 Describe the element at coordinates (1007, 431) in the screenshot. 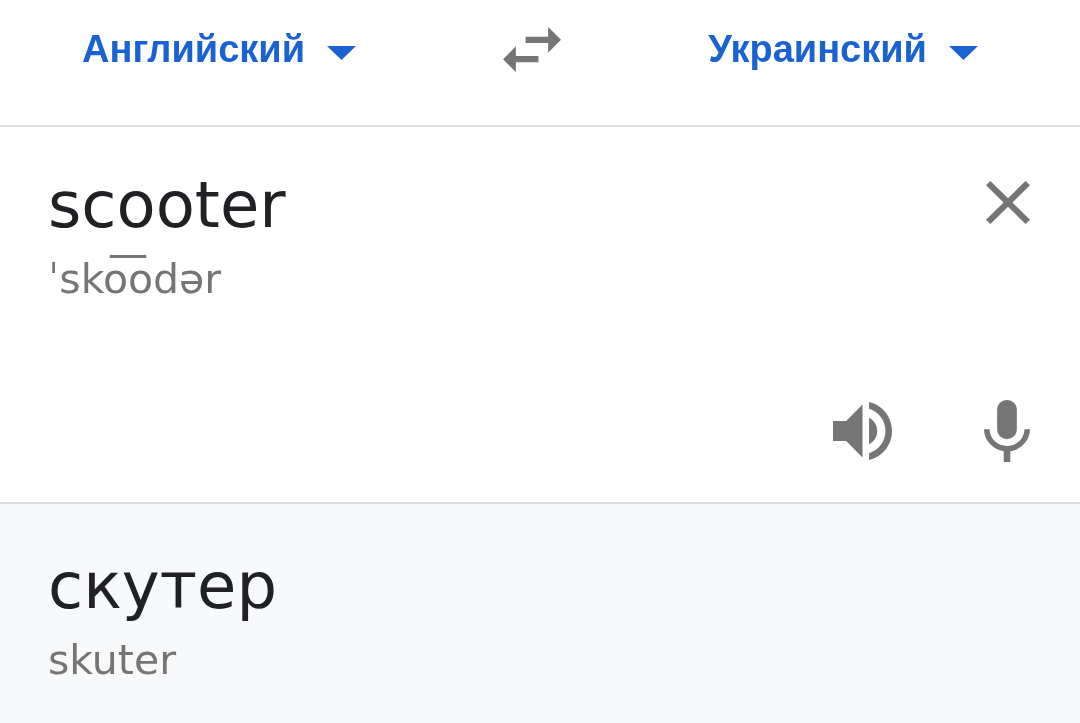

I see `microphone-icon` at that location.